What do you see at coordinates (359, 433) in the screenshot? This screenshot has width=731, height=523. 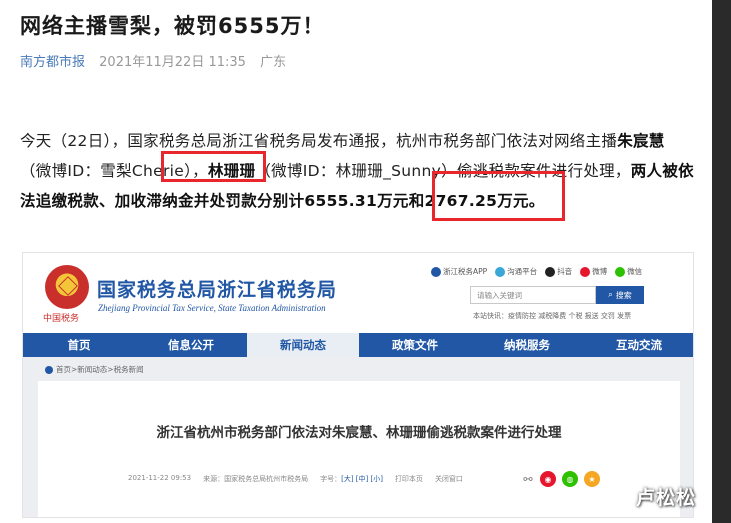 I see `site-article-title: 浙江省杭州市税务部门依法对朱宸慧、林珊珊偷逃税款案件进行处理` at bounding box center [359, 433].